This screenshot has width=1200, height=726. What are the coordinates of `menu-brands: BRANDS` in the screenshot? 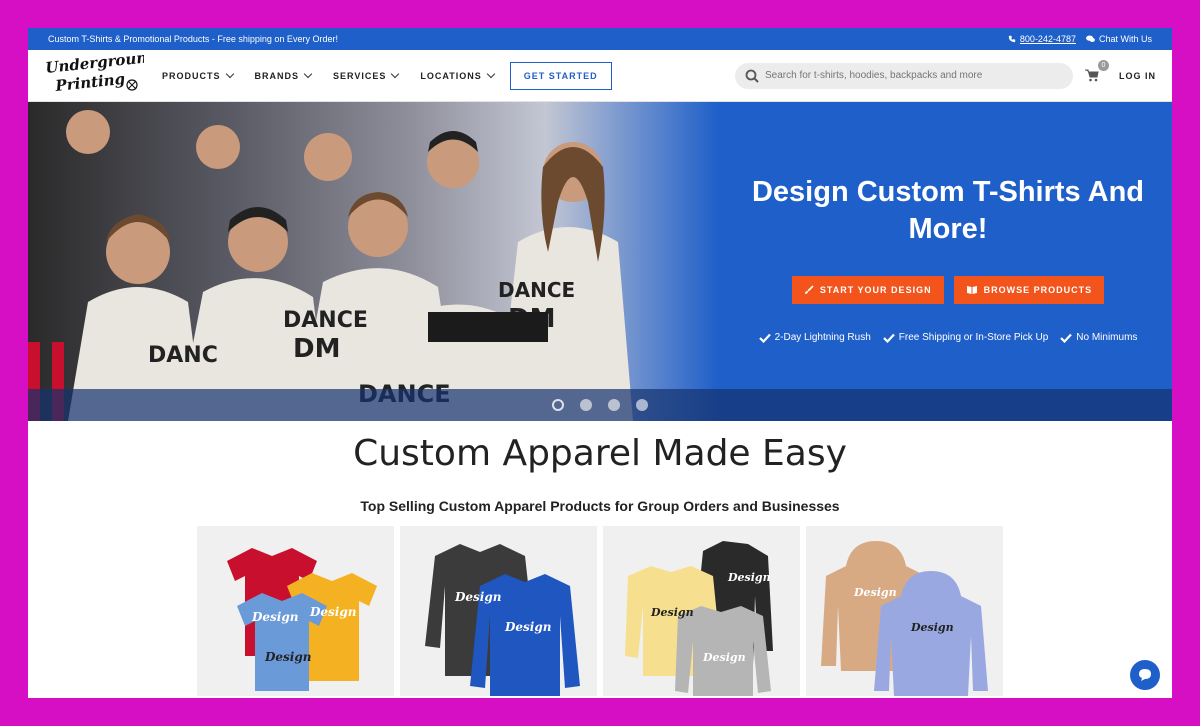 It's located at (283, 75).